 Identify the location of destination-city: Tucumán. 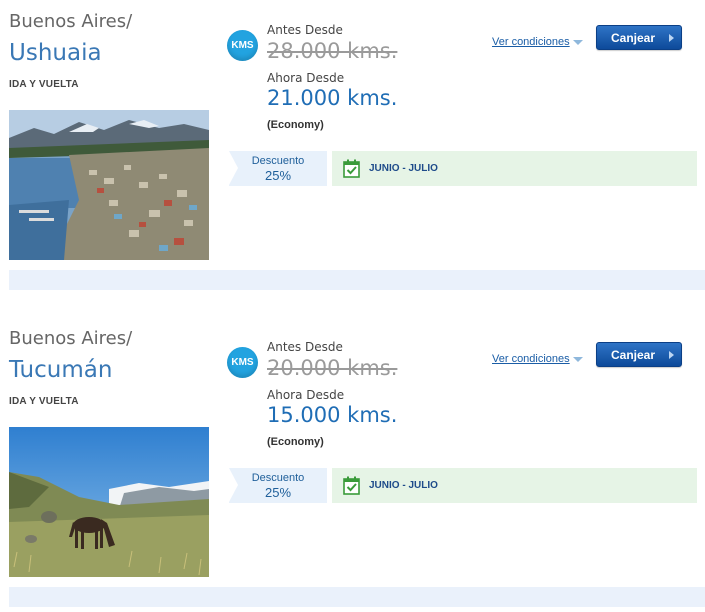
(60, 370).